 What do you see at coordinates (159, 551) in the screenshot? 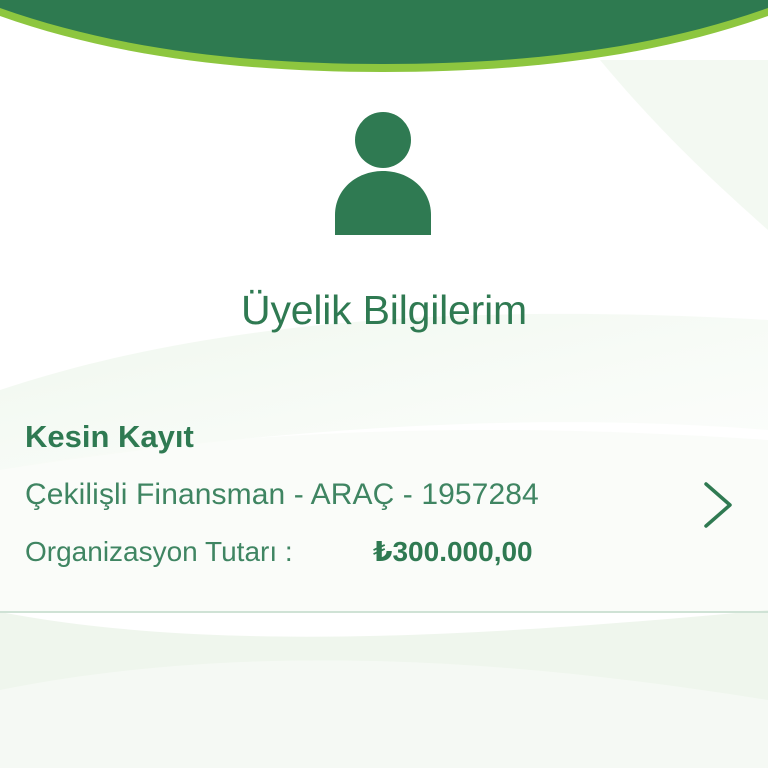
I see `organization-amount-label: Organizasyon Tutarı :` at bounding box center [159, 551].